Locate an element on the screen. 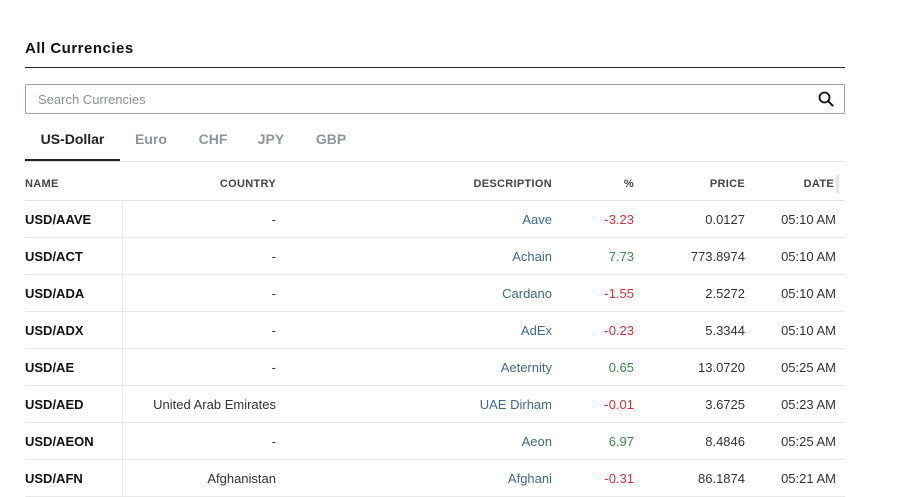 This screenshot has width=921, height=497. currency-tabs: US-Dollar Euro CHF JPY GBP is located at coordinates (435, 142).